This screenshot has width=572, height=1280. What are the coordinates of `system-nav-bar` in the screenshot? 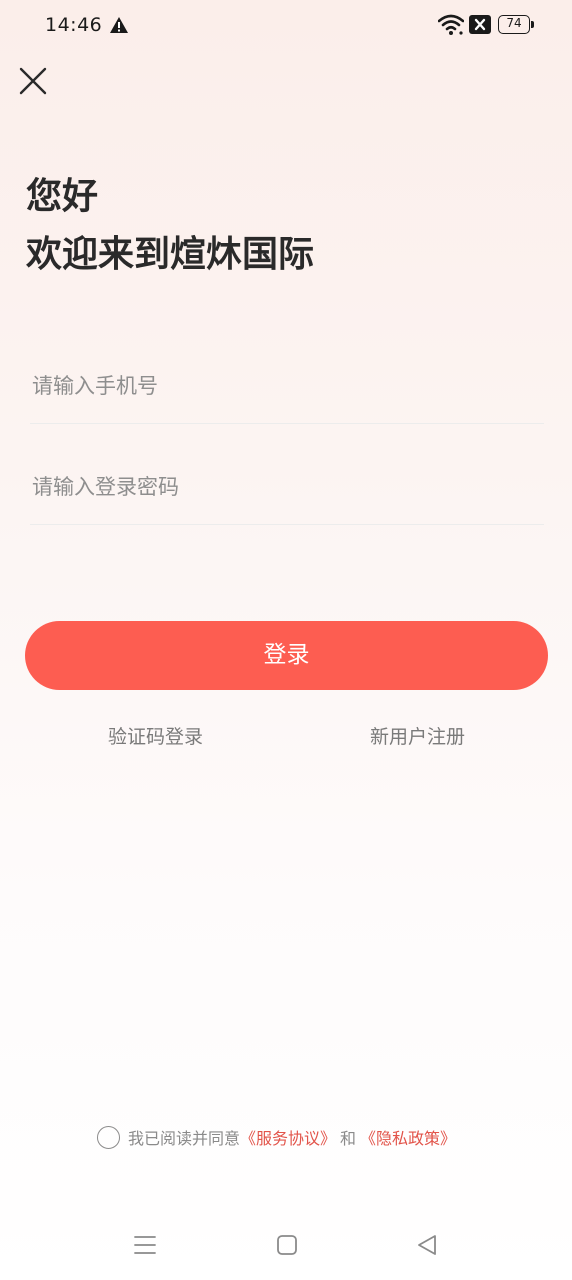 It's located at (286, 1245).